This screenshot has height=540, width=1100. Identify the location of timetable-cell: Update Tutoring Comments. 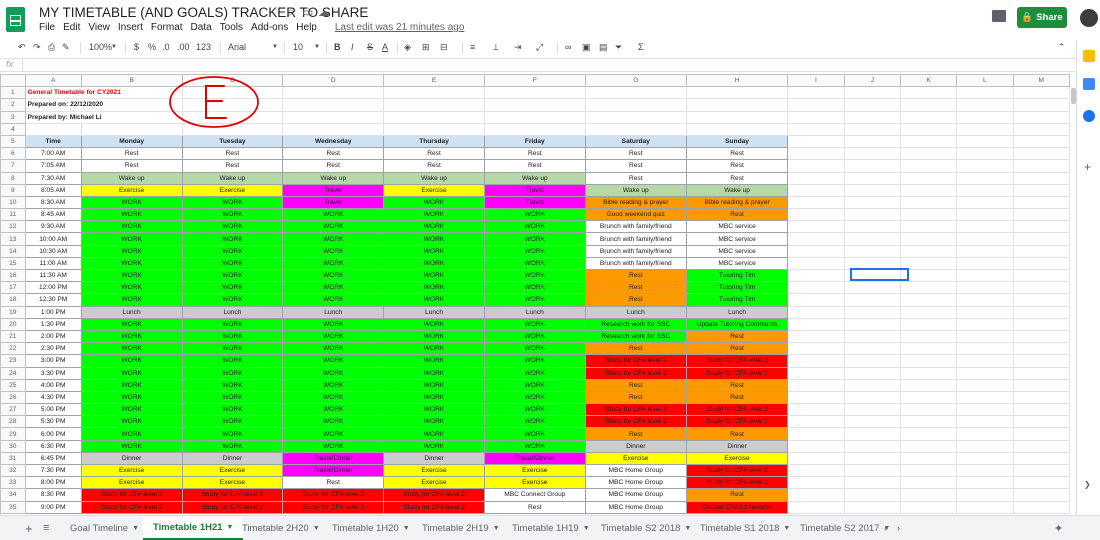
(737, 324).